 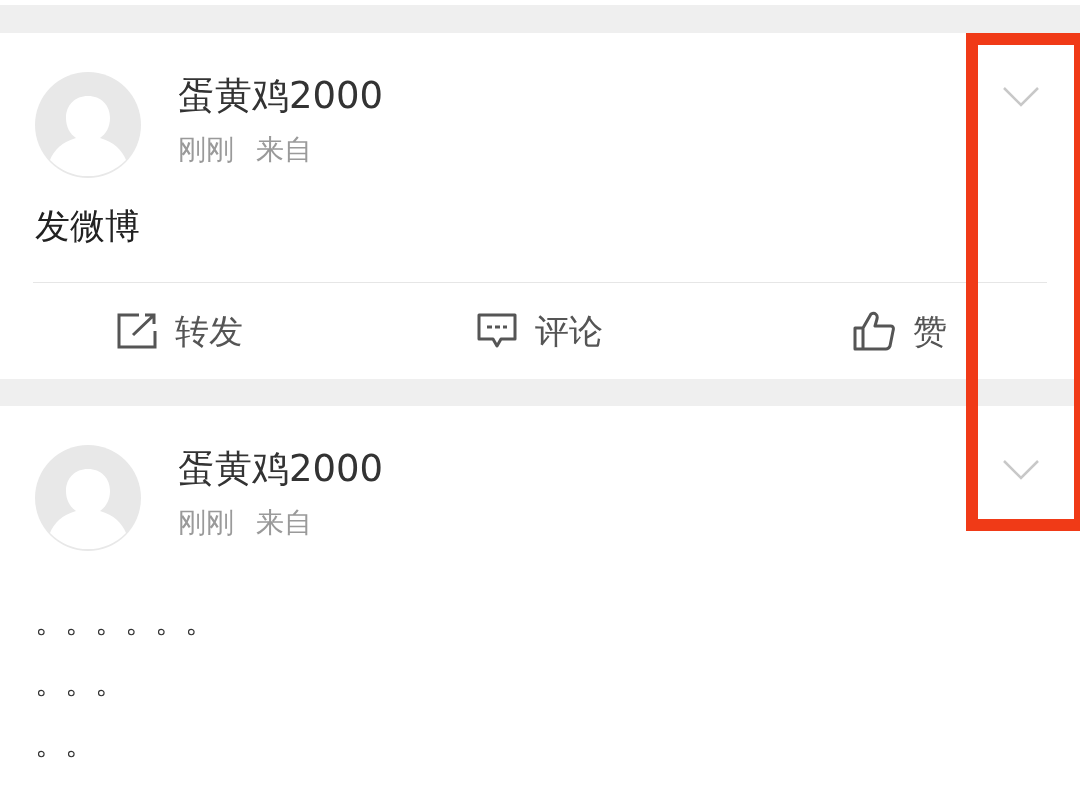 What do you see at coordinates (80, 683) in the screenshot?
I see `post-text: 。。。` at bounding box center [80, 683].